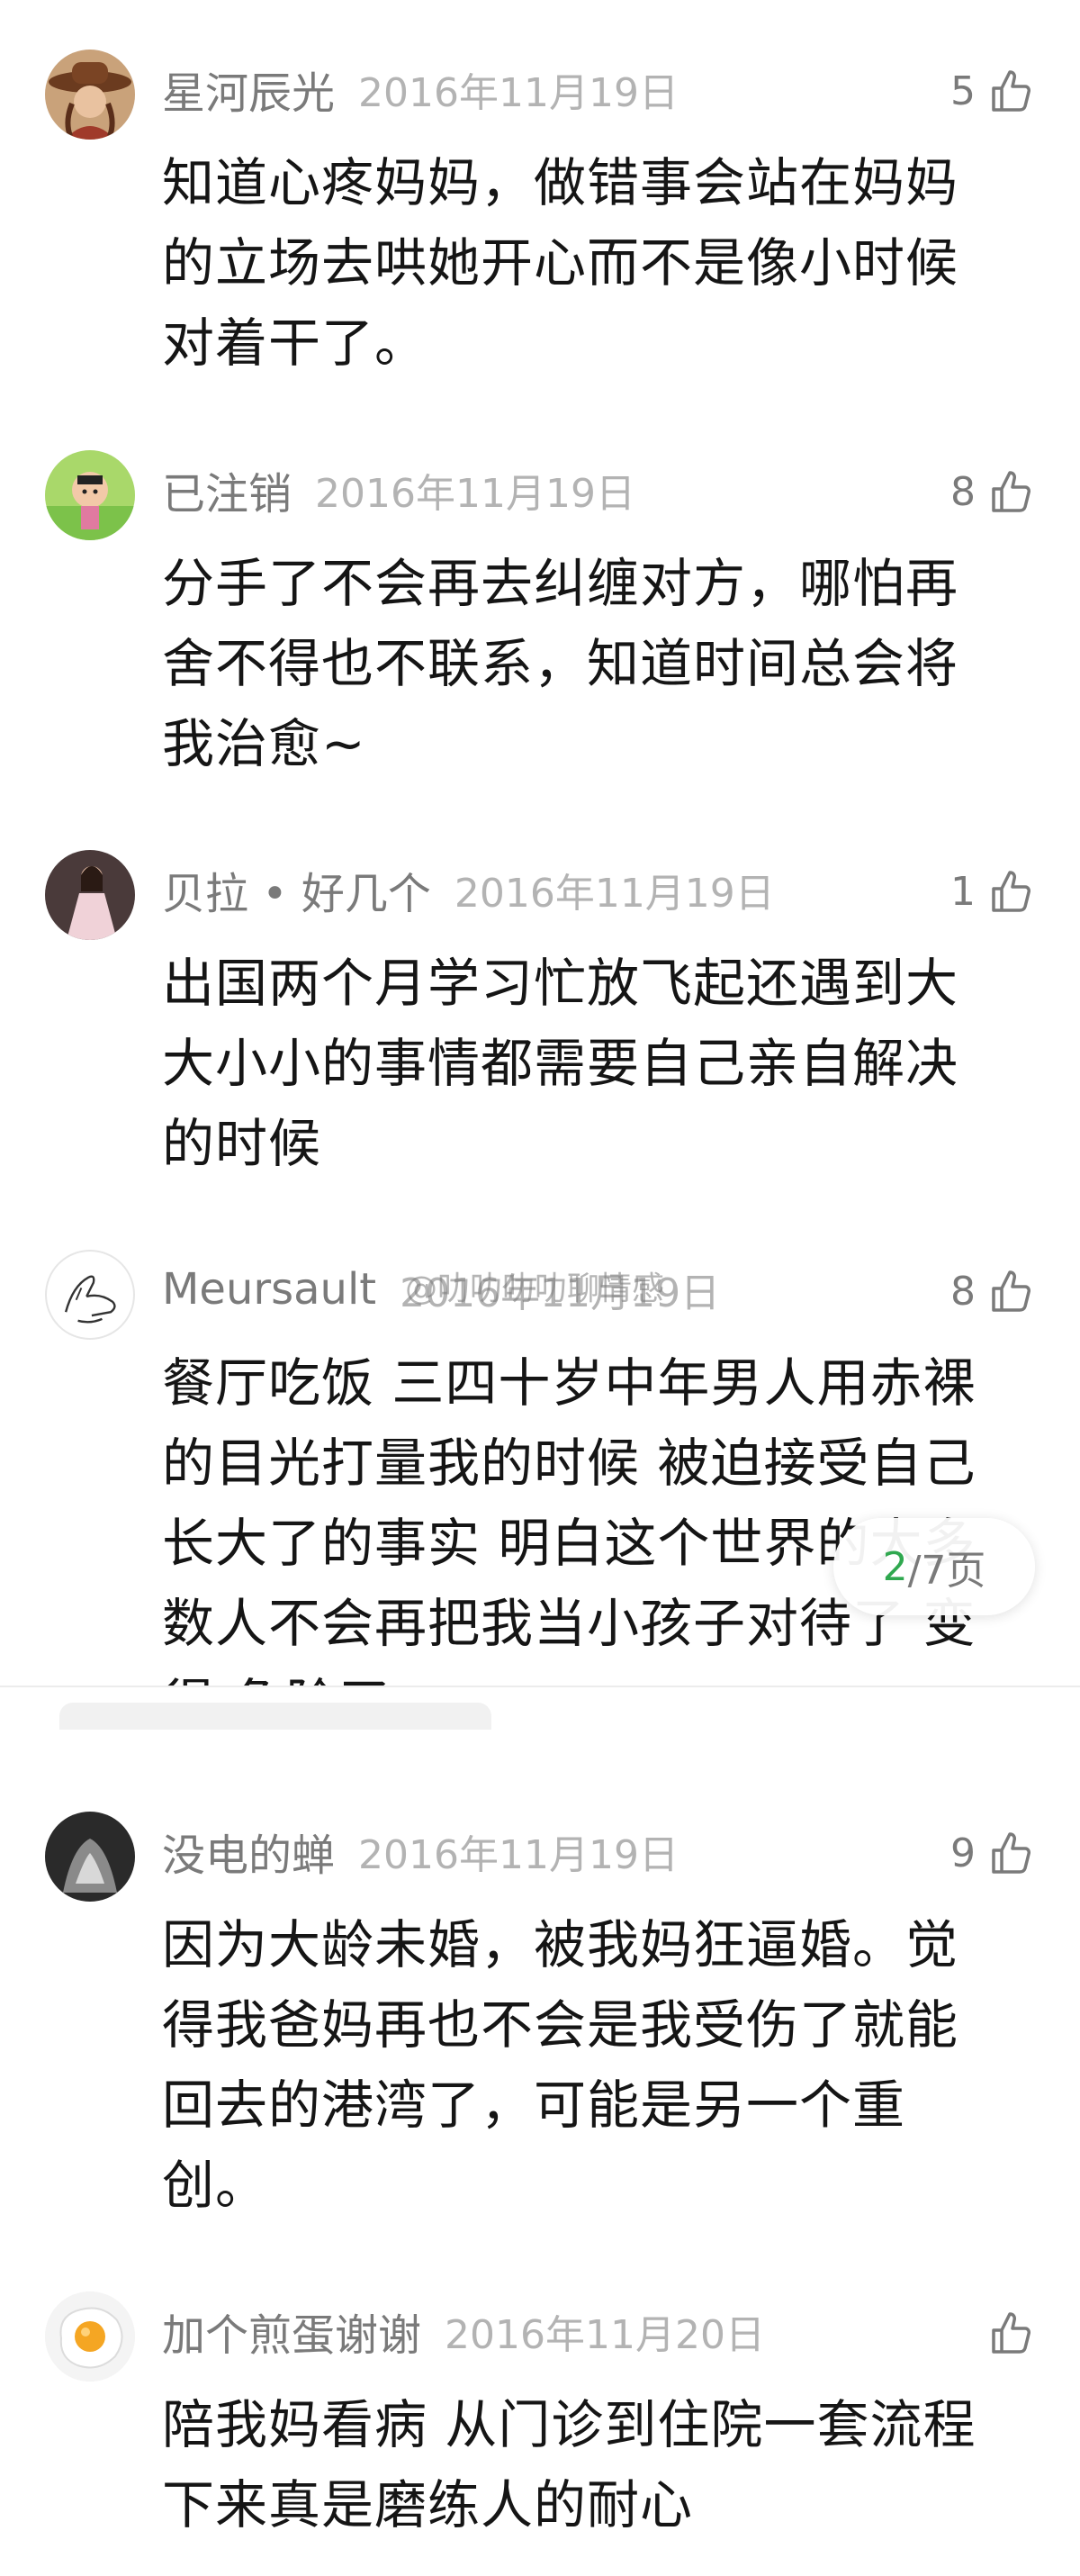  What do you see at coordinates (561, 983) in the screenshot?
I see `comment-line: 出国两个月学习忙放飞起还遇到大` at bounding box center [561, 983].